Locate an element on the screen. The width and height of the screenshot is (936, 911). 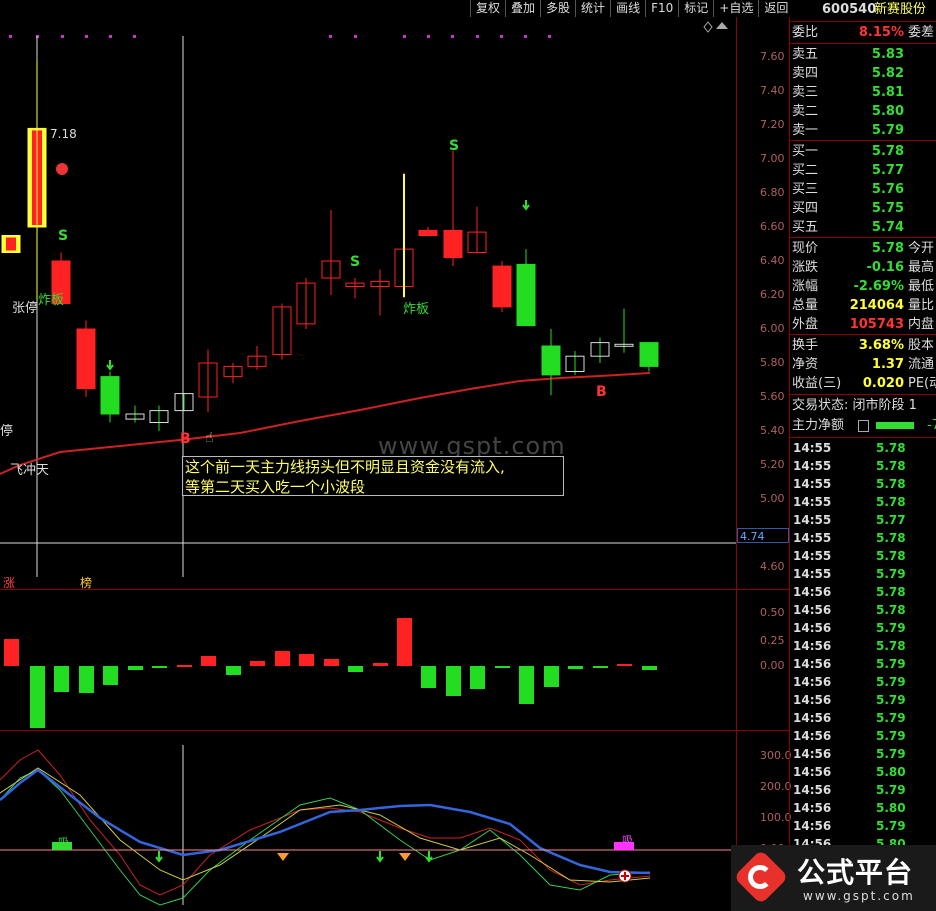
toolbar-button: 多股 is located at coordinates (558, 8).